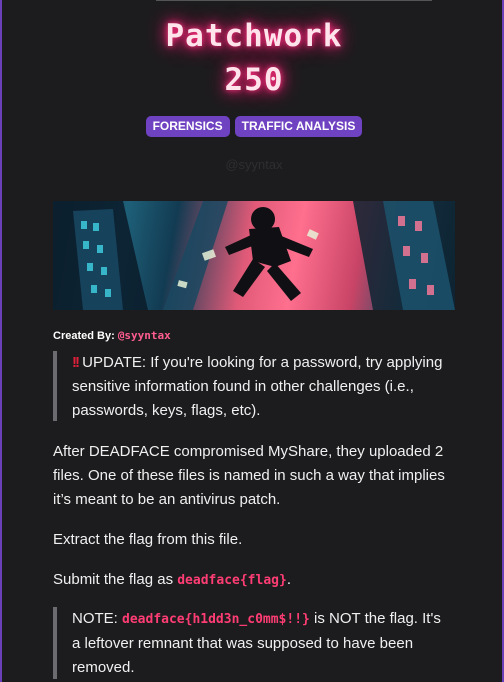  What do you see at coordinates (187, 126) in the screenshot?
I see `tag-forensics: FORENSICS` at bounding box center [187, 126].